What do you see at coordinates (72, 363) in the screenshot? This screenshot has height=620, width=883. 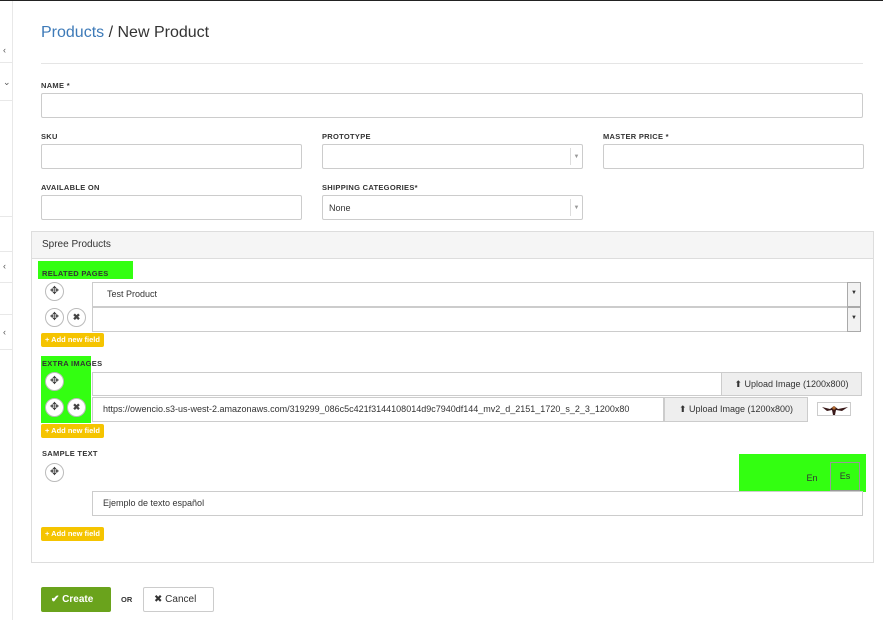 I see `extra-images-label: EXTRA IMAGES` at bounding box center [72, 363].